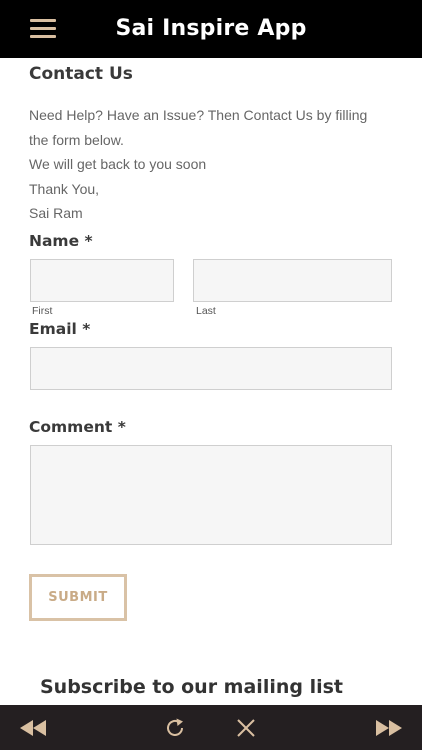 The height and width of the screenshot is (750, 422). What do you see at coordinates (71, 427) in the screenshot?
I see `comment-label-text: Comment` at bounding box center [71, 427].